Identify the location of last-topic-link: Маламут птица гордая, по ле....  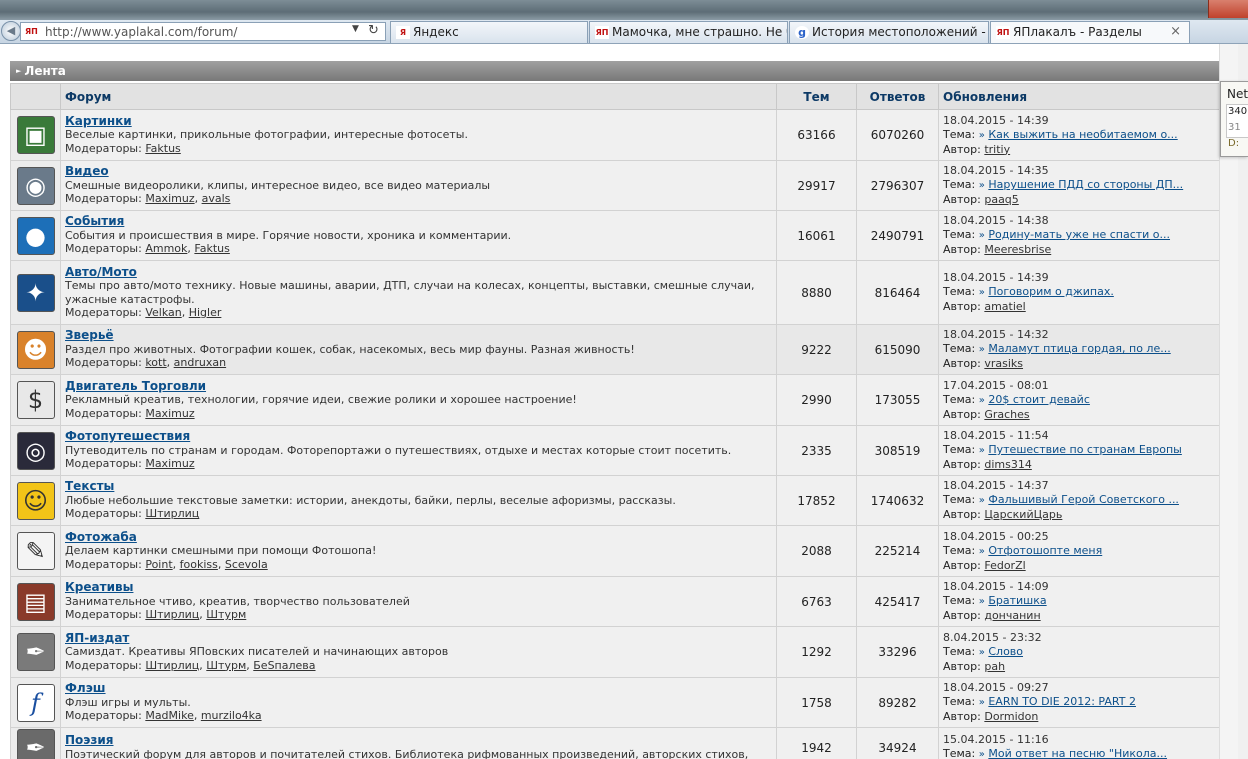
(1079, 348).